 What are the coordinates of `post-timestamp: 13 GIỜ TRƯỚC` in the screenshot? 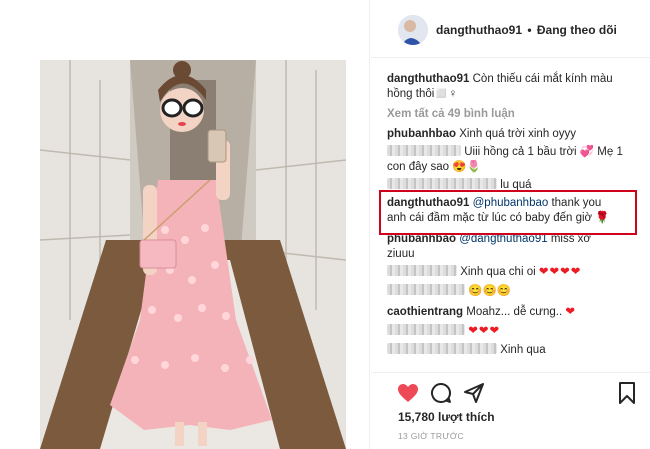 It's located at (431, 436).